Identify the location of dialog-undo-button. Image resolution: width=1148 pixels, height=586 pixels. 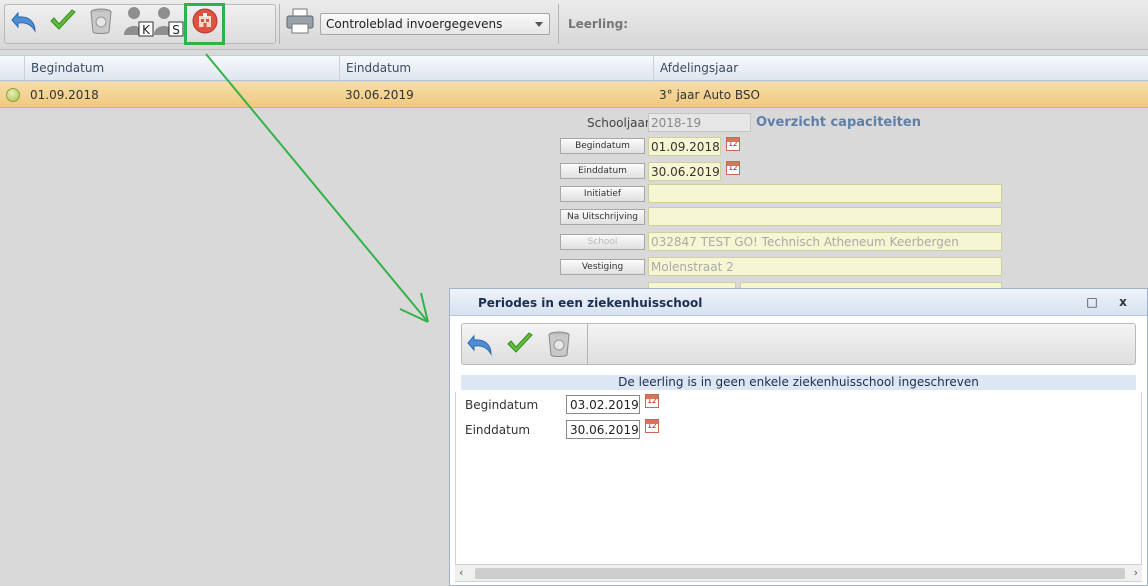
(481, 344).